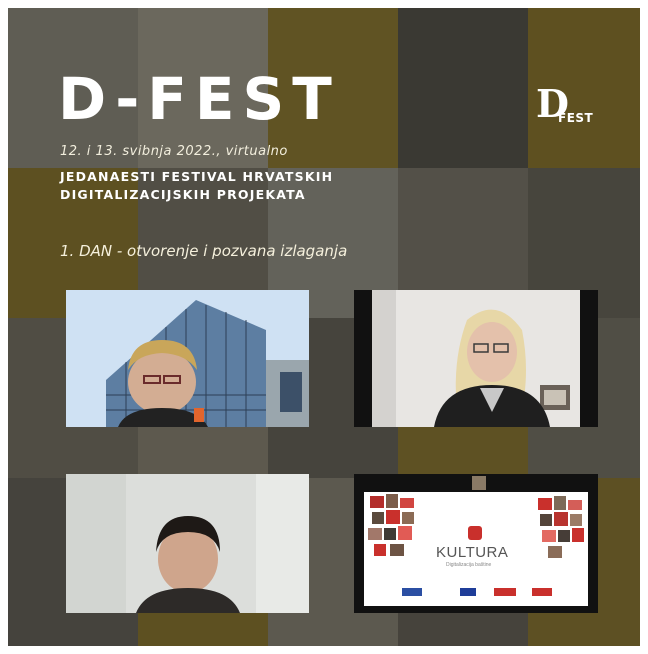 This screenshot has height=654, width=648. Describe the element at coordinates (412, 592) in the screenshot. I see `eu-logo` at that location.